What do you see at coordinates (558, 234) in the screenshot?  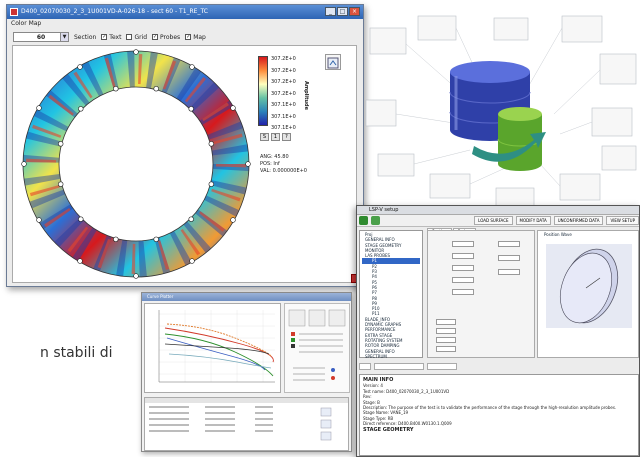 I see `preview-title: Position Wave` at bounding box center [558, 234].